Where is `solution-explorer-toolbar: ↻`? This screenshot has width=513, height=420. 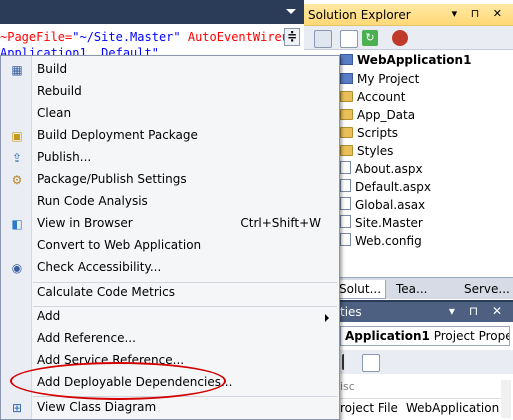
solution-explorer-toolbar: ↻ is located at coordinates (408, 38).